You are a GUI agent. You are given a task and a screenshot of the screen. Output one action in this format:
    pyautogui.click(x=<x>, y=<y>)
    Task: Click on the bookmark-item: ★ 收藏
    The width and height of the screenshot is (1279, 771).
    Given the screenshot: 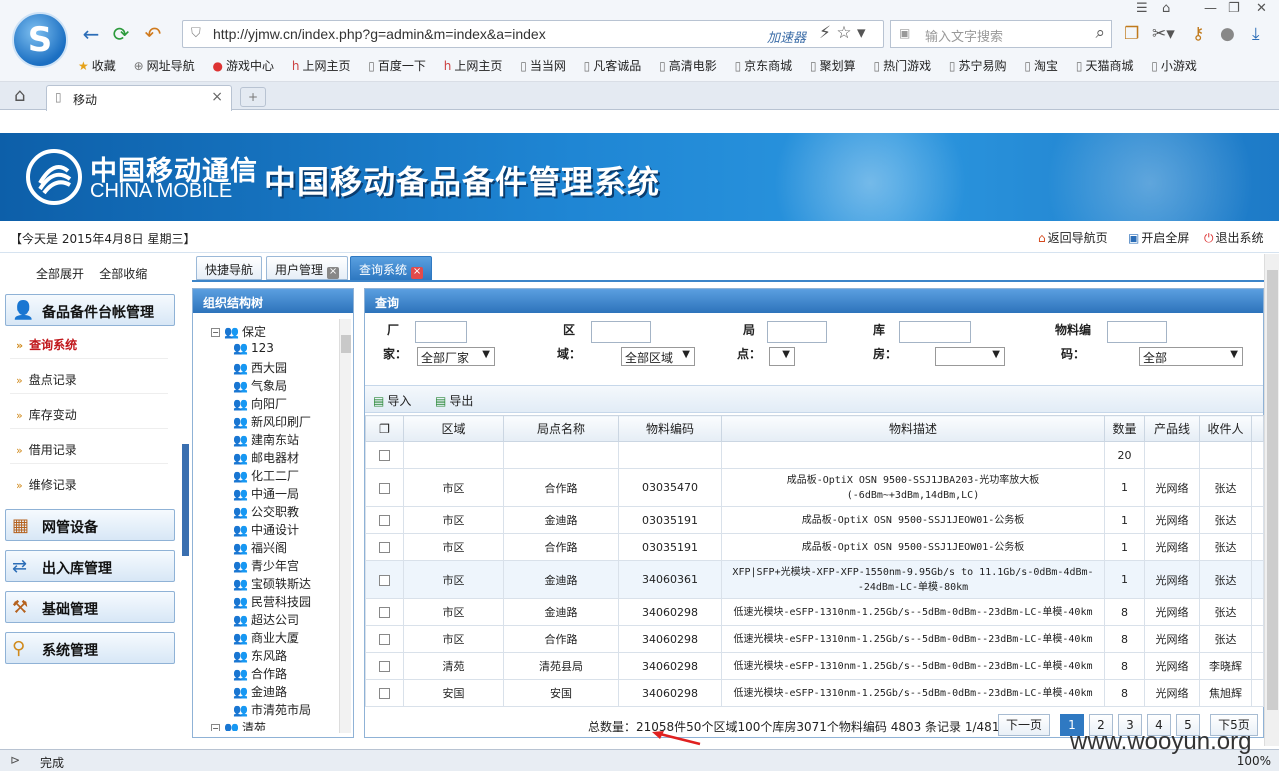 What is the action you would take?
    pyautogui.click(x=97, y=65)
    